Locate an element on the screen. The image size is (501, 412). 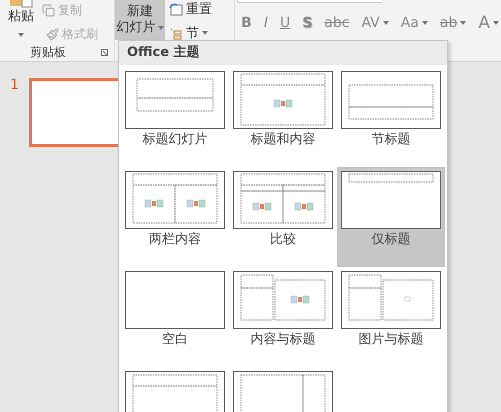
layout-option: 标题幻灯片 is located at coordinates (175, 117).